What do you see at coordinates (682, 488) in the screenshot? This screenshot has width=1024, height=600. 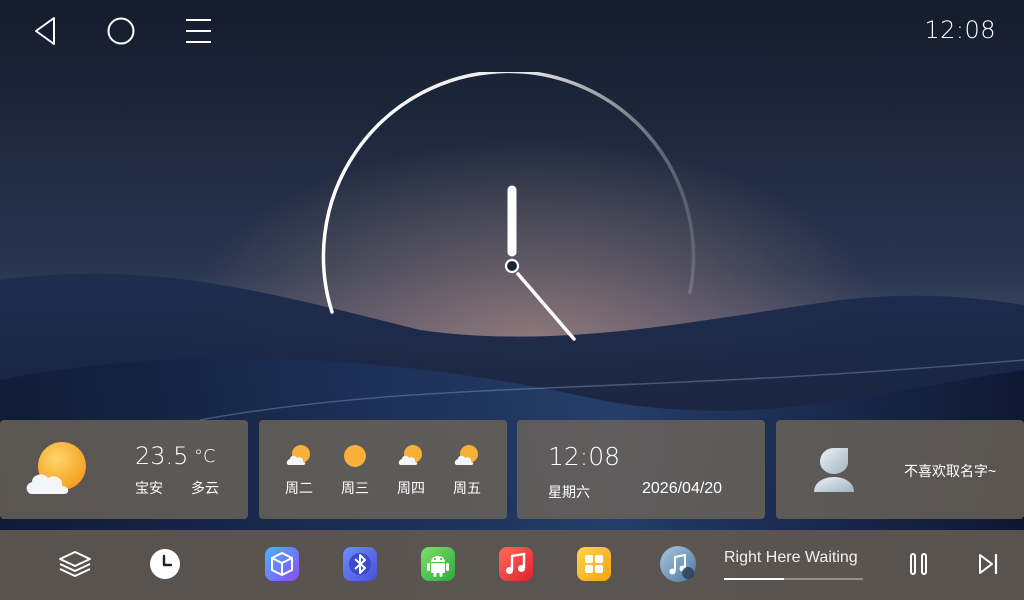 I see `card-date: 2026/04/20` at bounding box center [682, 488].